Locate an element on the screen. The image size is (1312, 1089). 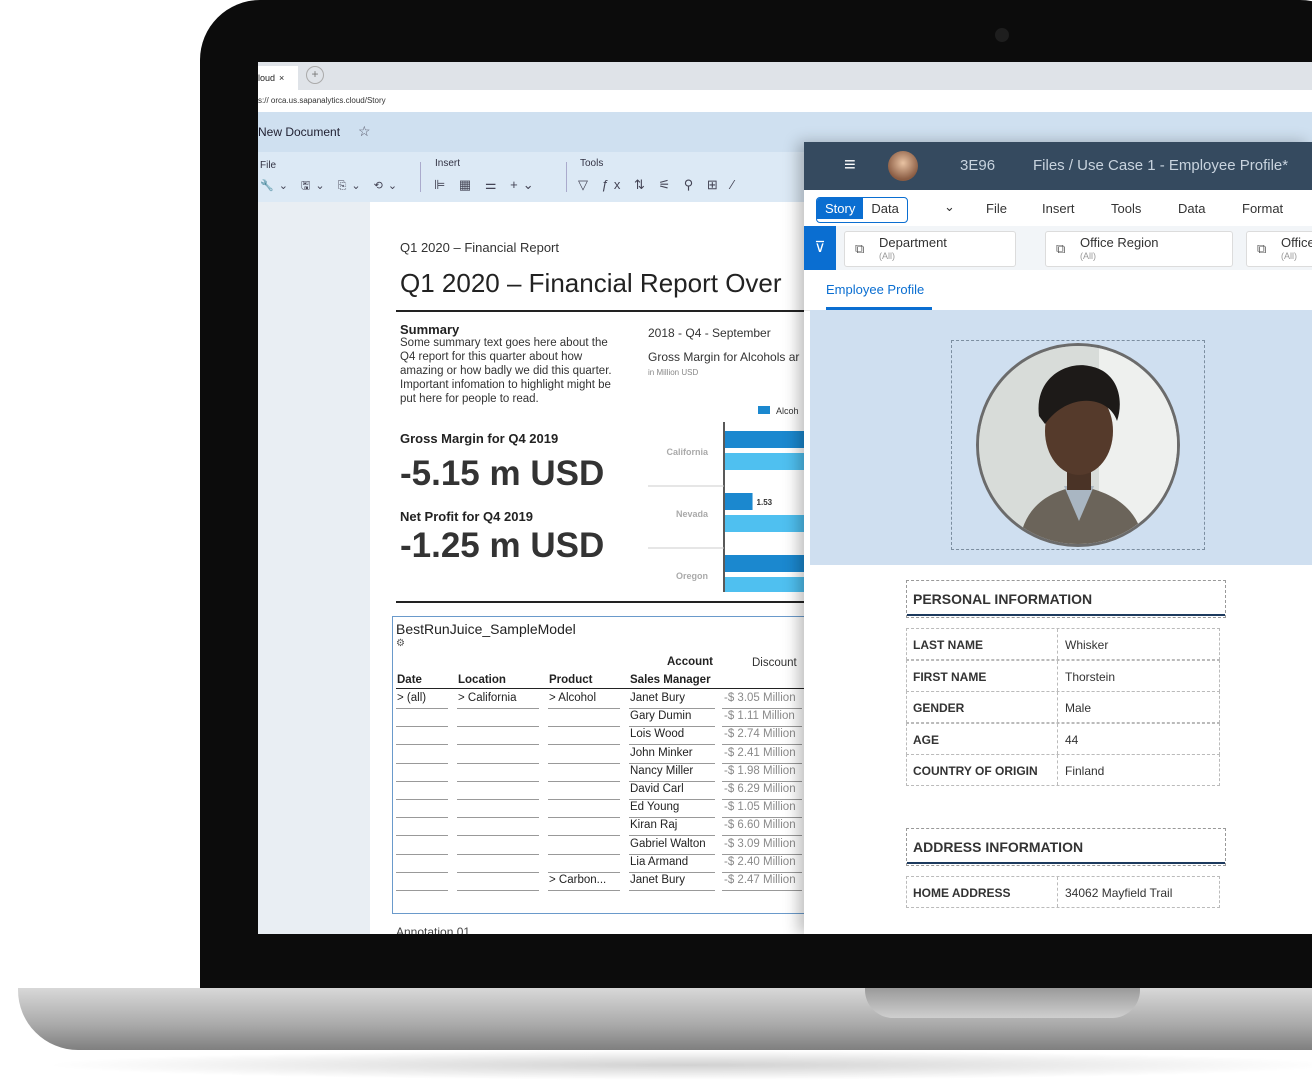
toolbar-group-tools: Tools is located at coordinates (592, 163).